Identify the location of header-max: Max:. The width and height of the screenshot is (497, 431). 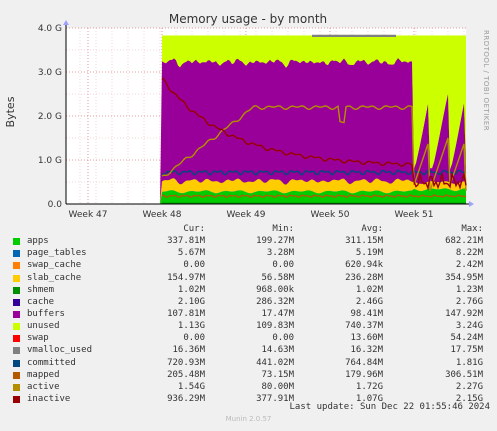
(472, 229).